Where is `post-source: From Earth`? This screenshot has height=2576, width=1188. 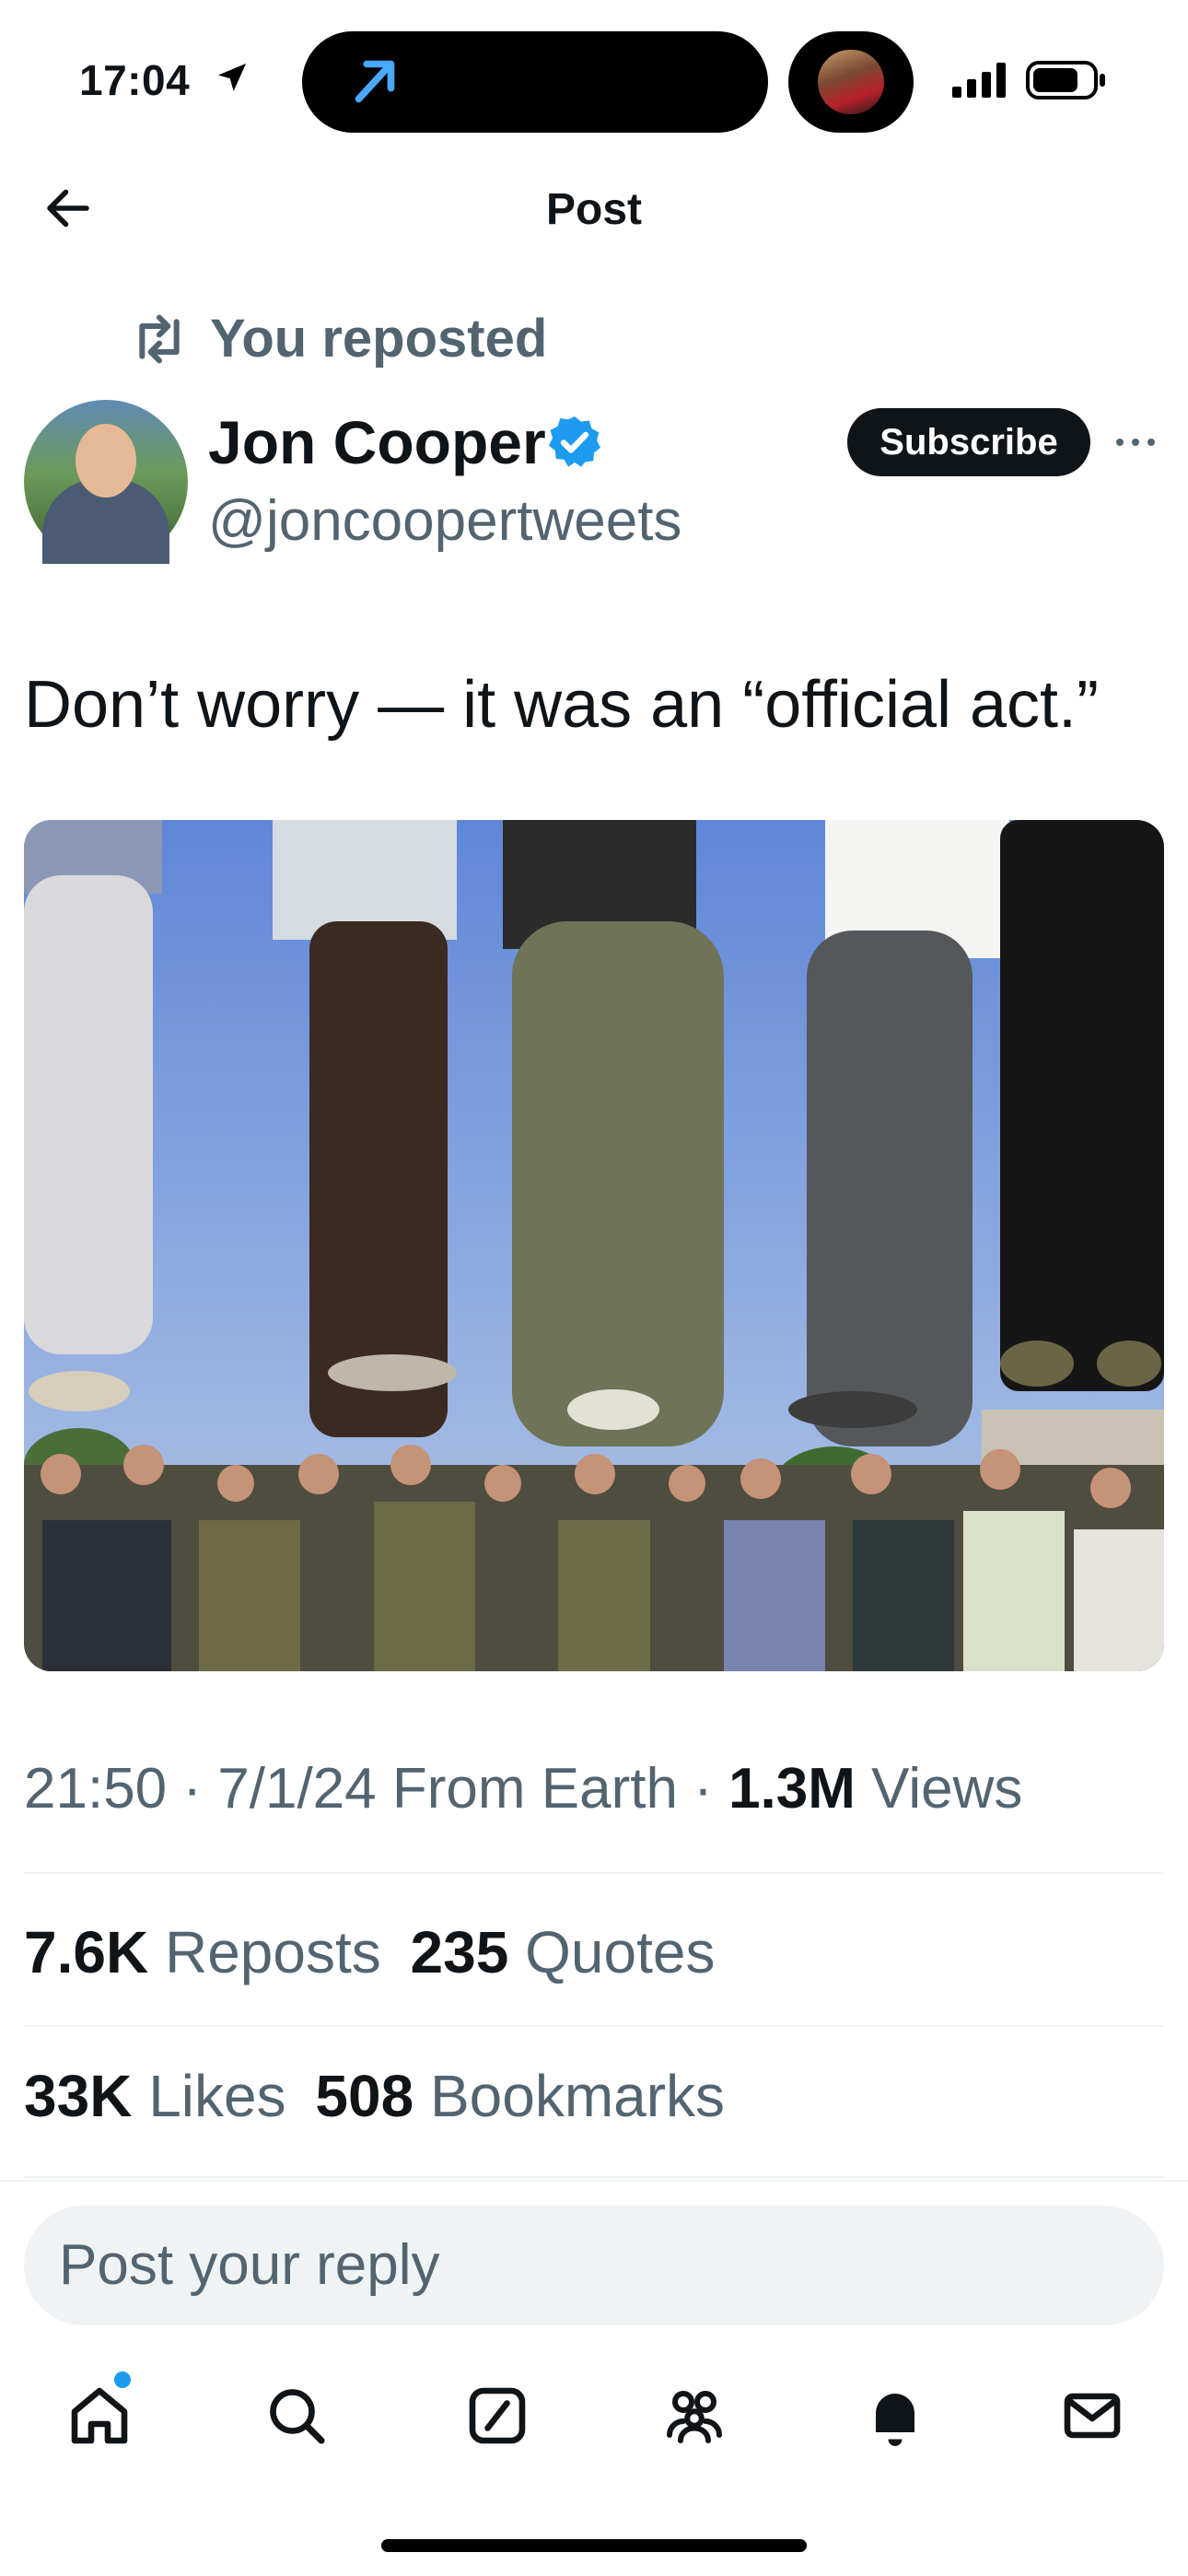
post-source: From Earth is located at coordinates (534, 1789).